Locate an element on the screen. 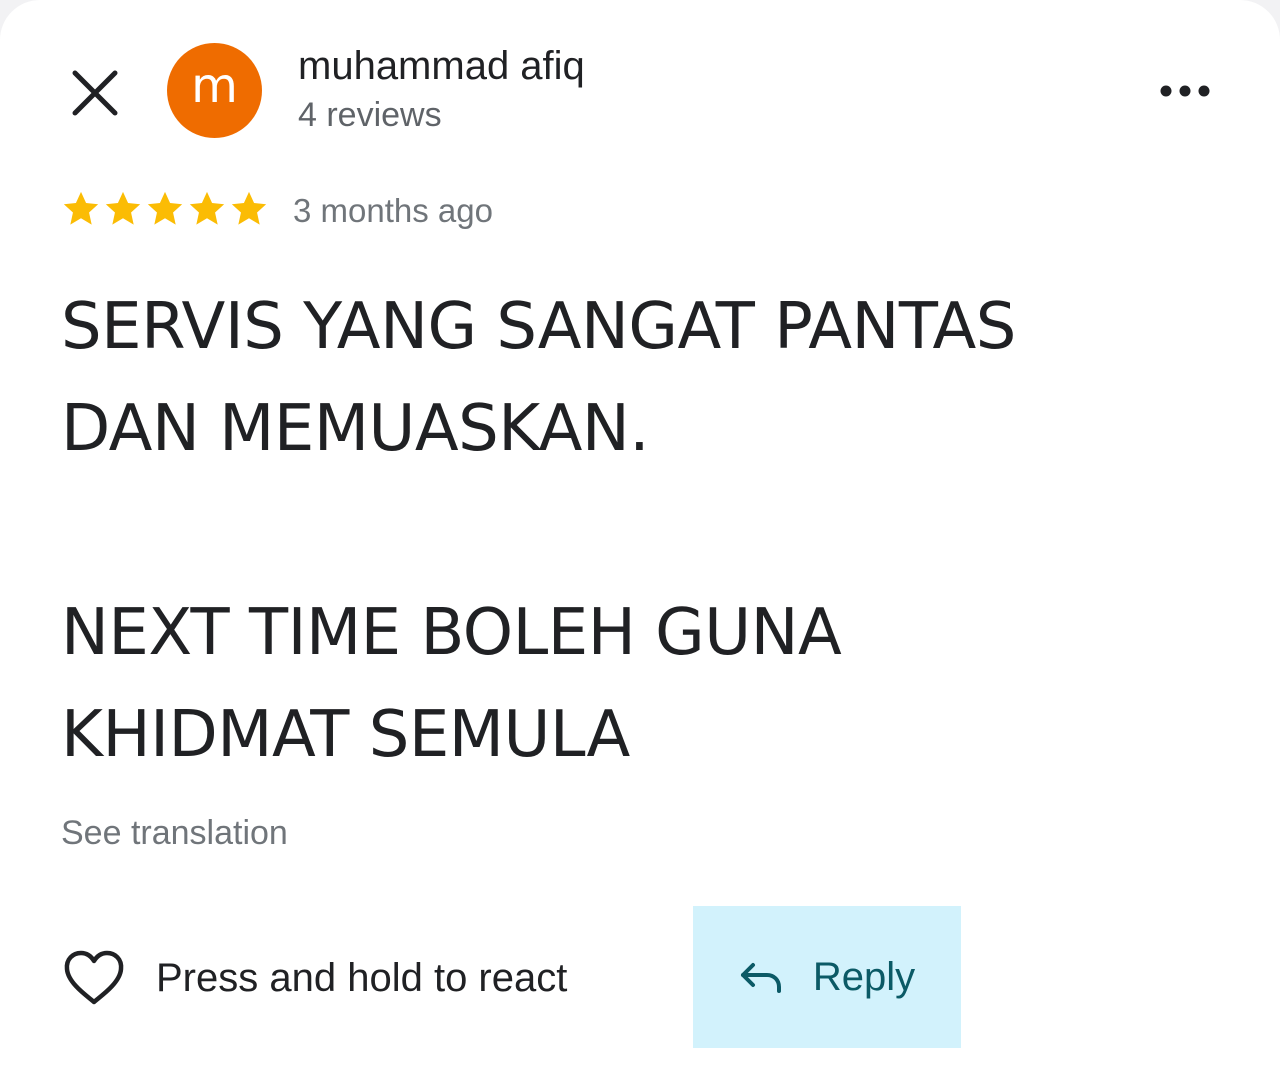  heart-outline-icon is located at coordinates (94, 977).